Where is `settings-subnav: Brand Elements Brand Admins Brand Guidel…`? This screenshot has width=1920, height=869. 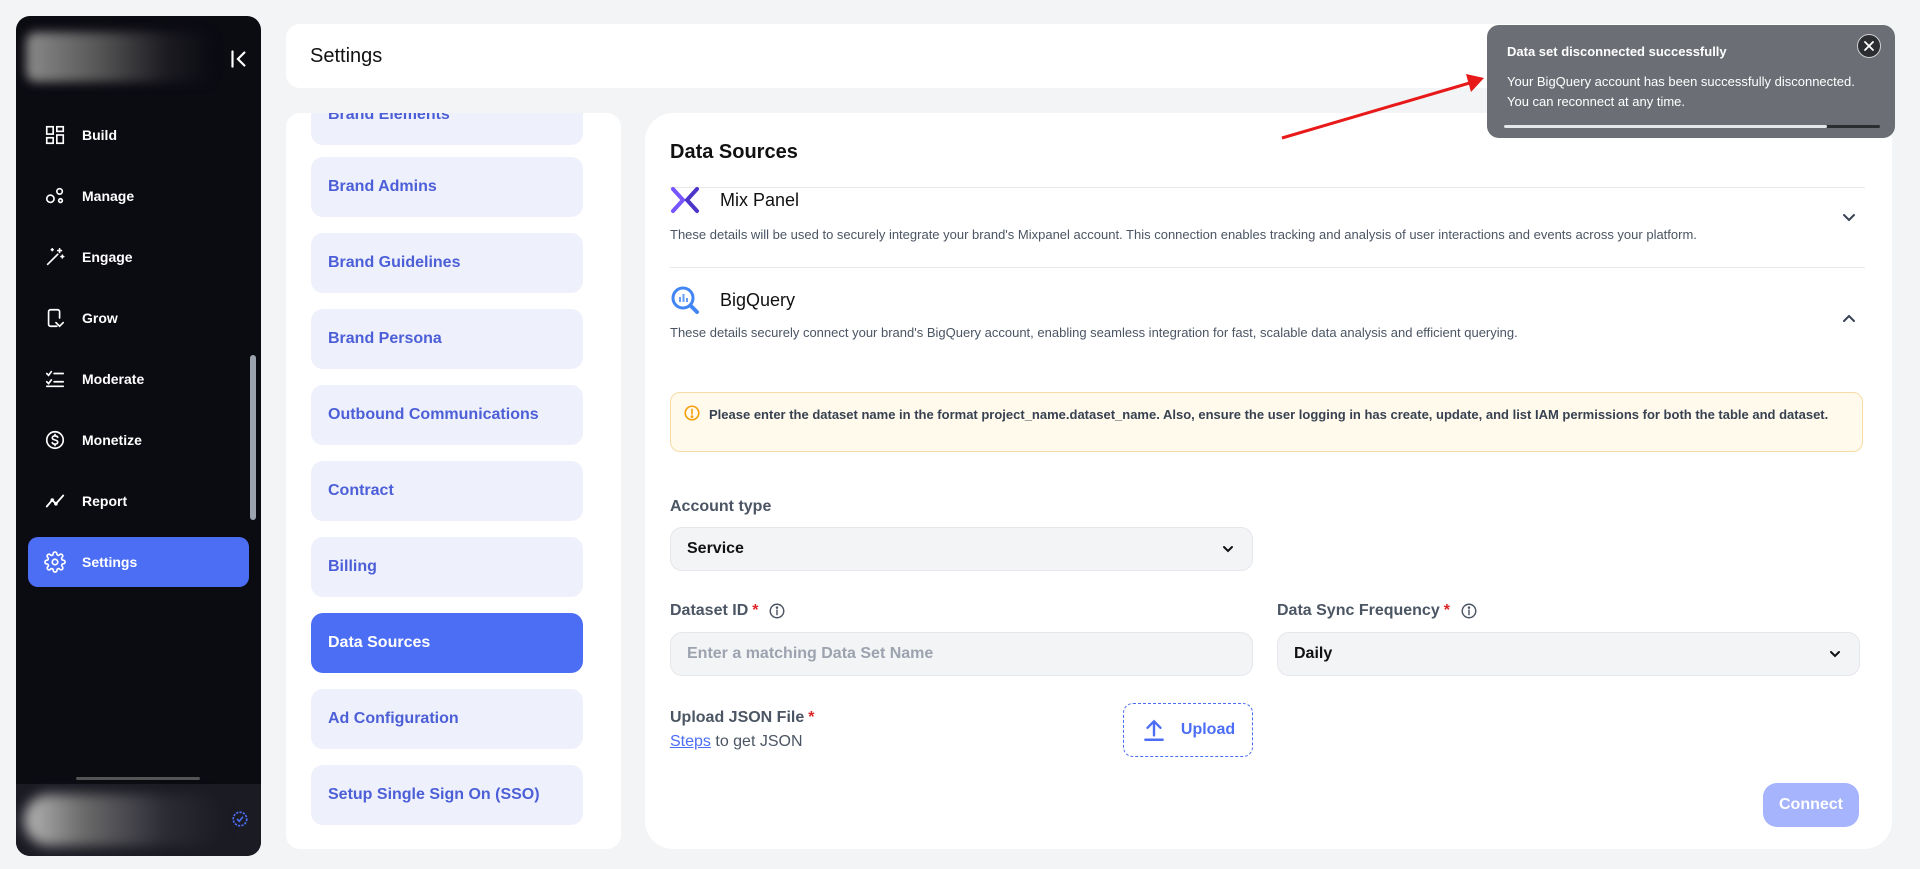 settings-subnav: Brand Elements Brand Admins Brand Guidel… is located at coordinates (453, 481).